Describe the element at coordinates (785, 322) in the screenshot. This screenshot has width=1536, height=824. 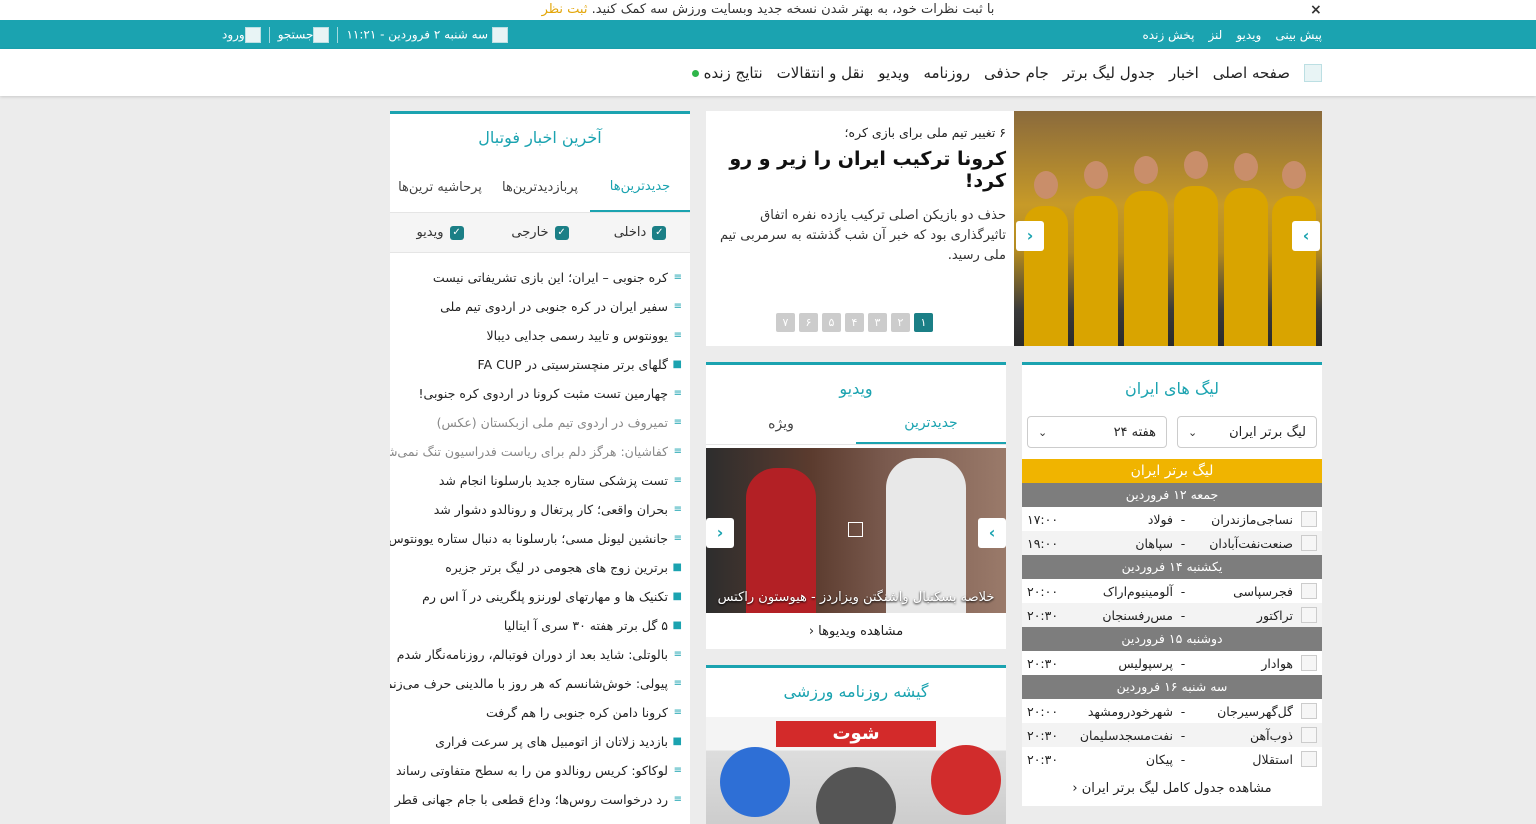
I see `slider-page-button: ۷` at that location.